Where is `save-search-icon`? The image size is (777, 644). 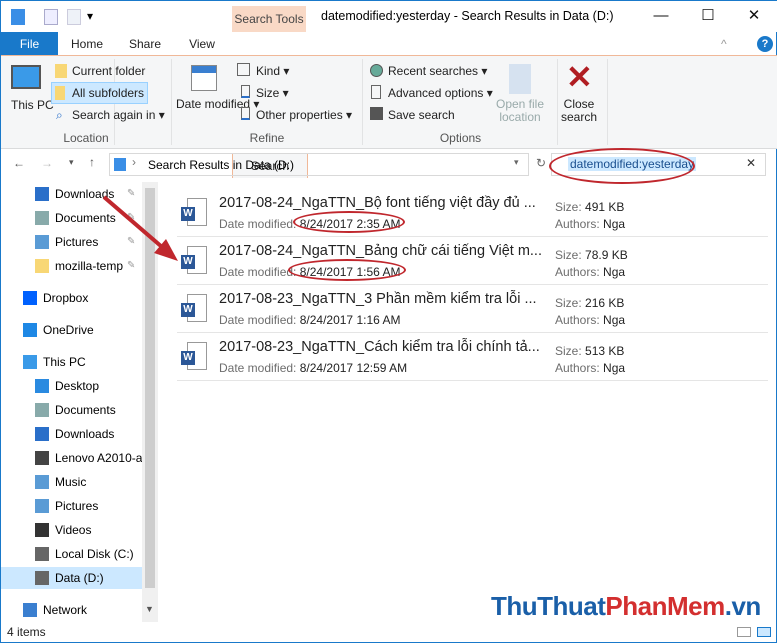 save-search-icon is located at coordinates (376, 113).